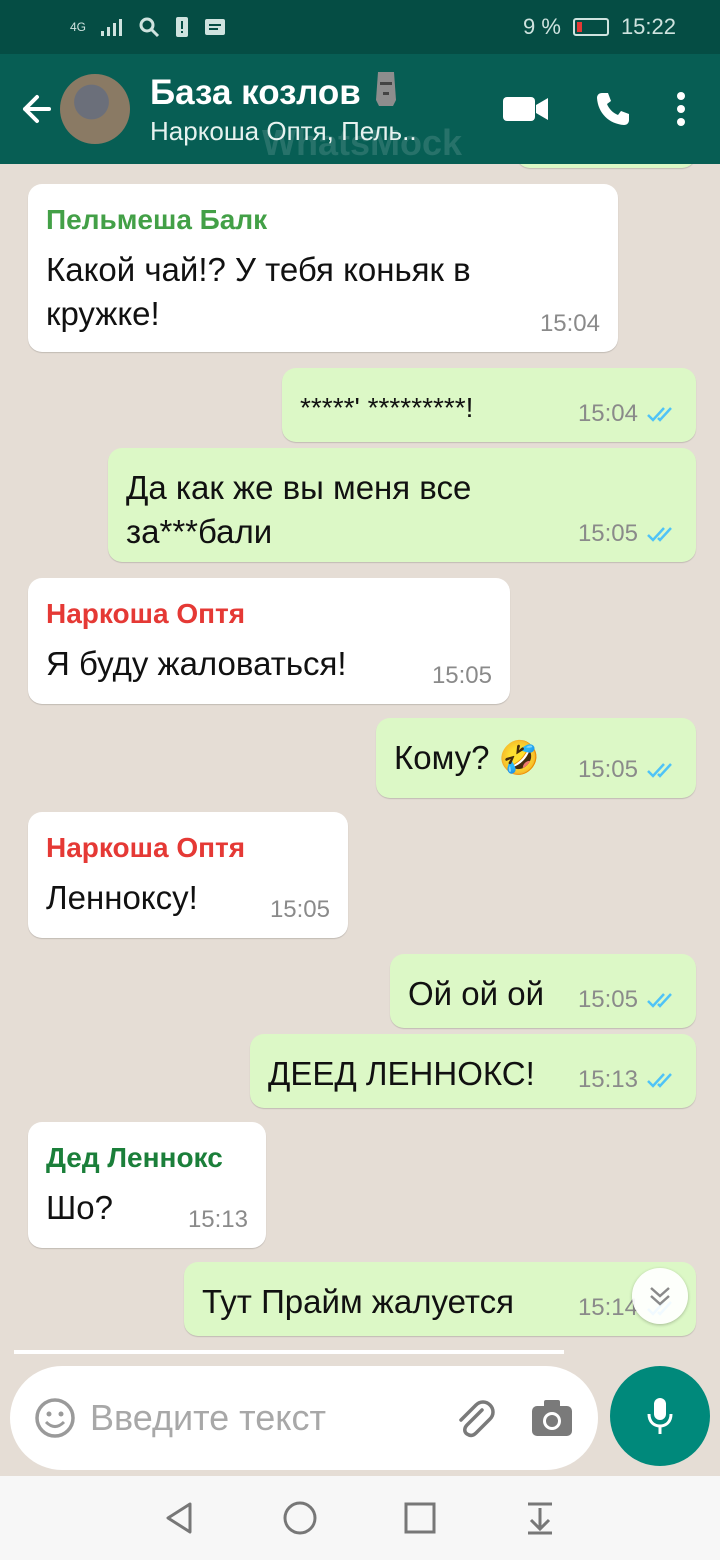 This screenshot has width=720, height=1560. What do you see at coordinates (540, 1518) in the screenshot?
I see `nav-notifications-icon` at bounding box center [540, 1518].